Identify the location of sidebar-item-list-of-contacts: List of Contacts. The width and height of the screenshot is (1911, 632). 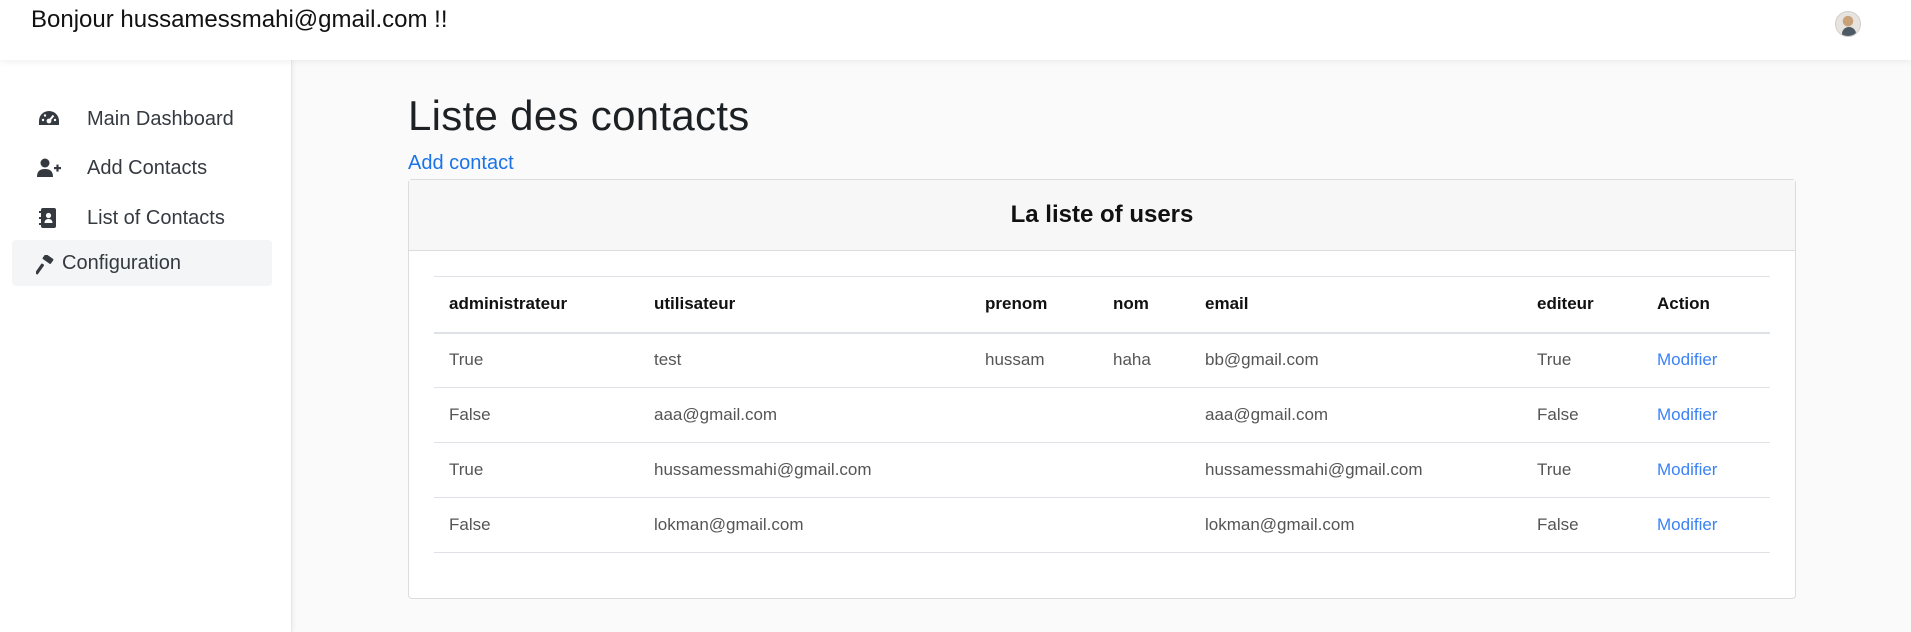
(142, 218).